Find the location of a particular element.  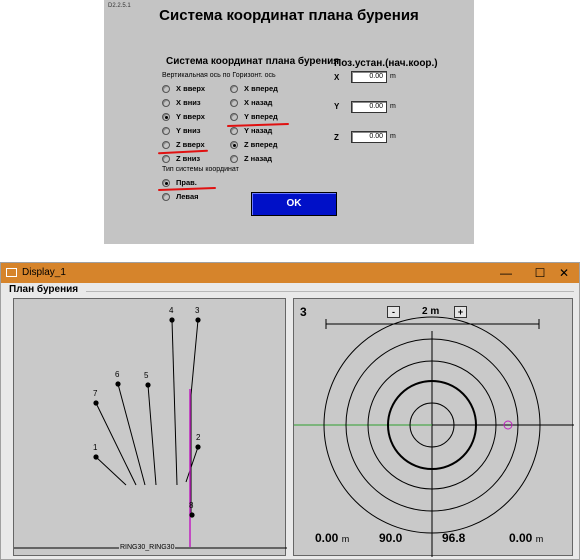

readout-offset: 0.00 m is located at coordinates (526, 538).